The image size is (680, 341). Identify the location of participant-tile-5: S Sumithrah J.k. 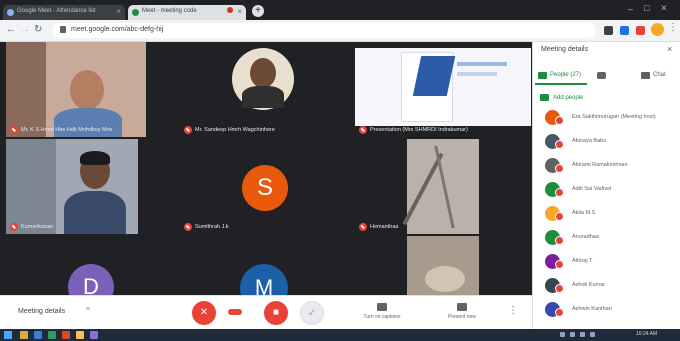
(266, 186).